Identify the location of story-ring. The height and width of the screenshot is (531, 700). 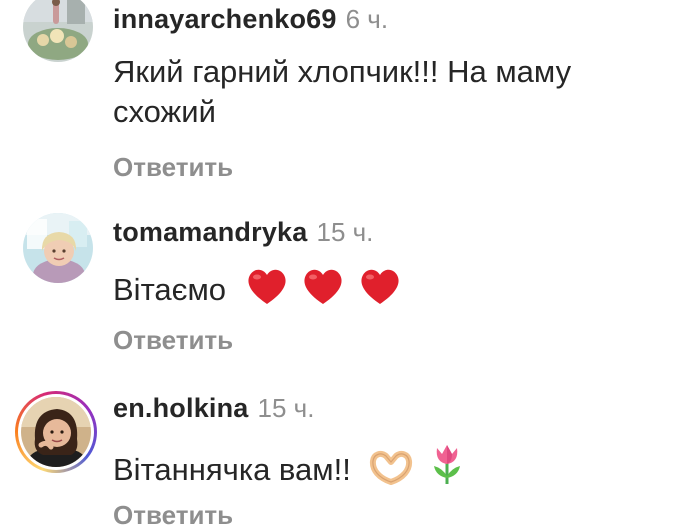
(56, 432).